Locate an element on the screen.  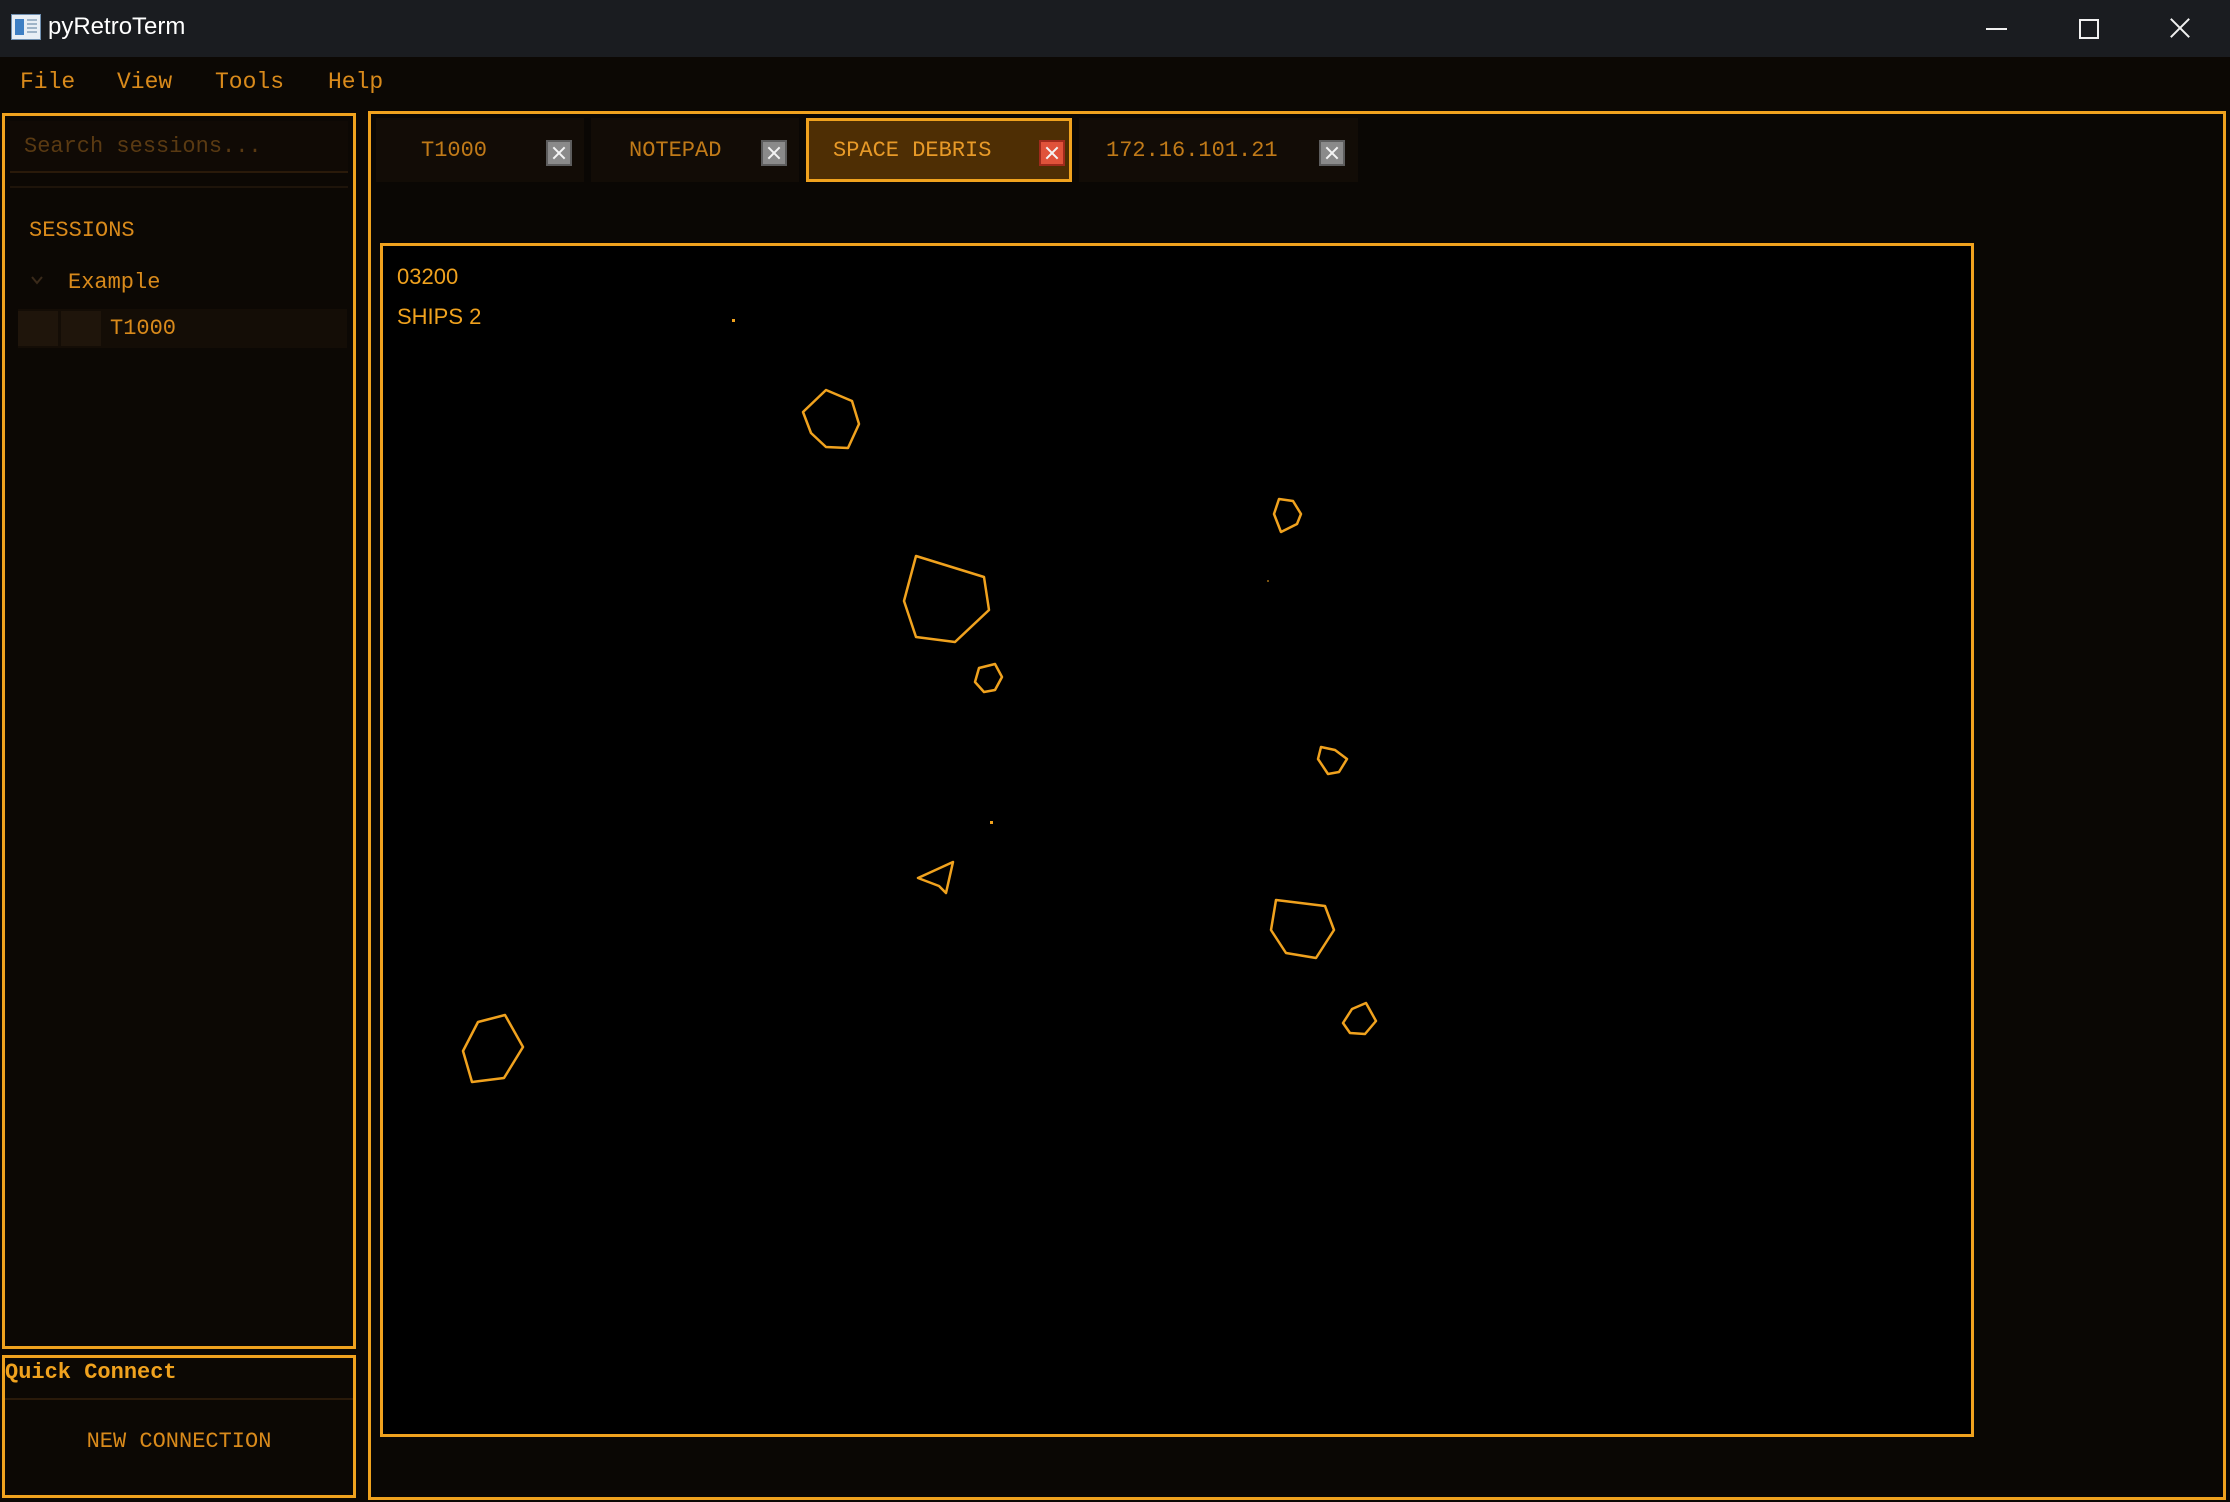
player-ship-icon is located at coordinates (935, 877).